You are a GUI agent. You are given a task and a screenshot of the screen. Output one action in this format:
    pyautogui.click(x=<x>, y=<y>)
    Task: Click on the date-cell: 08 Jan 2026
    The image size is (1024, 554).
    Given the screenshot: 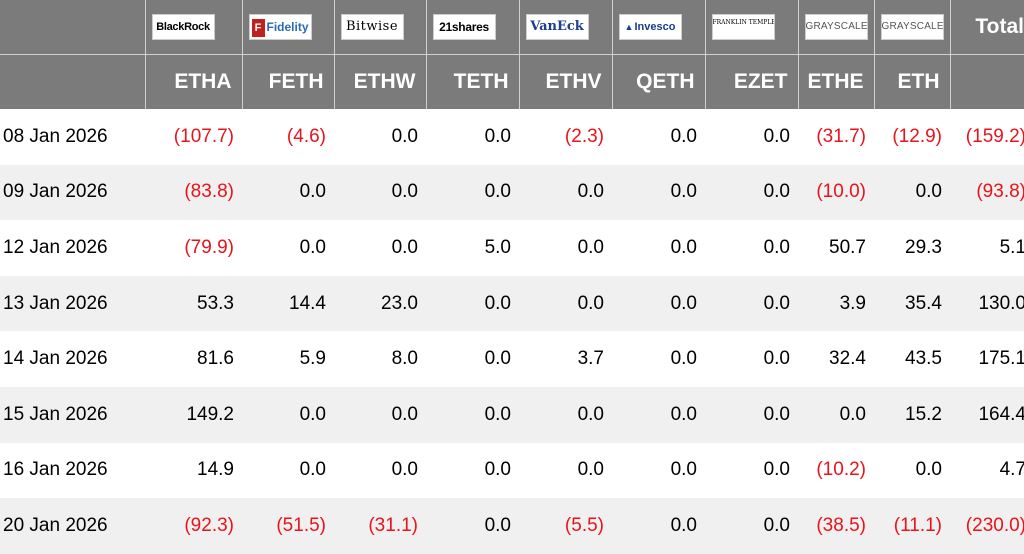 What is the action you would take?
    pyautogui.click(x=72, y=137)
    